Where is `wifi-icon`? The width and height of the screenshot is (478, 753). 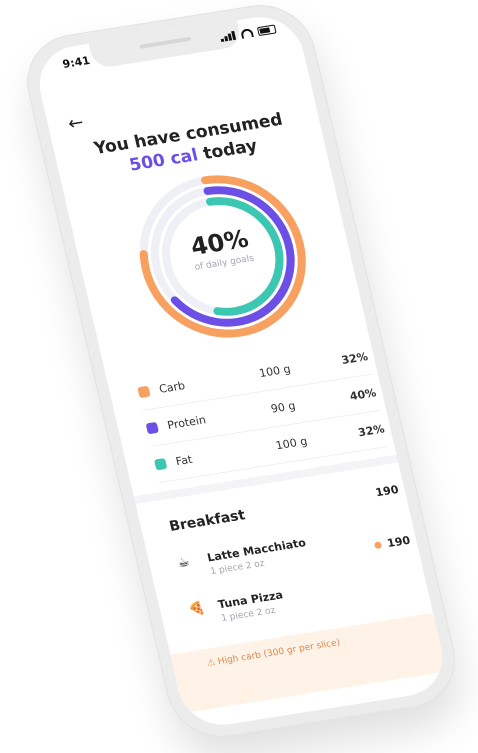
wifi-icon is located at coordinates (247, 33).